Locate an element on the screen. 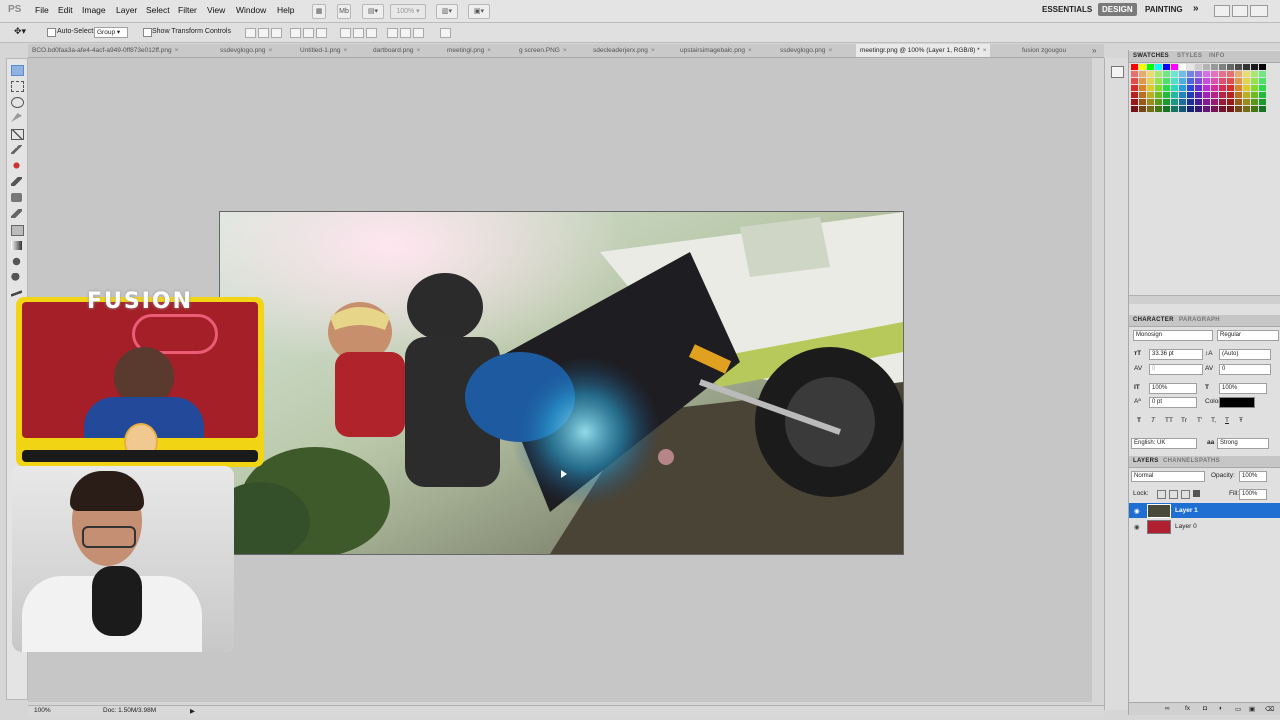 Image resolution: width=1280 pixels, height=720 pixels. align-left-icon is located at coordinates (295, 33).